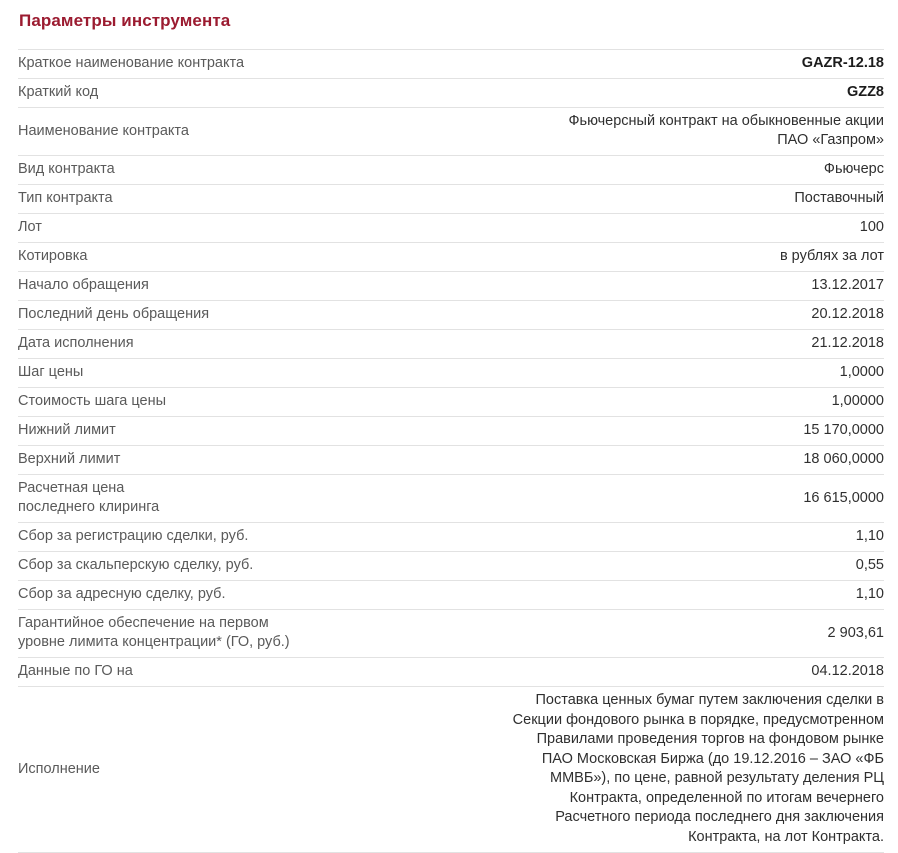 This screenshot has width=898, height=853. Describe the element at coordinates (678, 315) in the screenshot. I see `param-value: 20.12.2018` at that location.